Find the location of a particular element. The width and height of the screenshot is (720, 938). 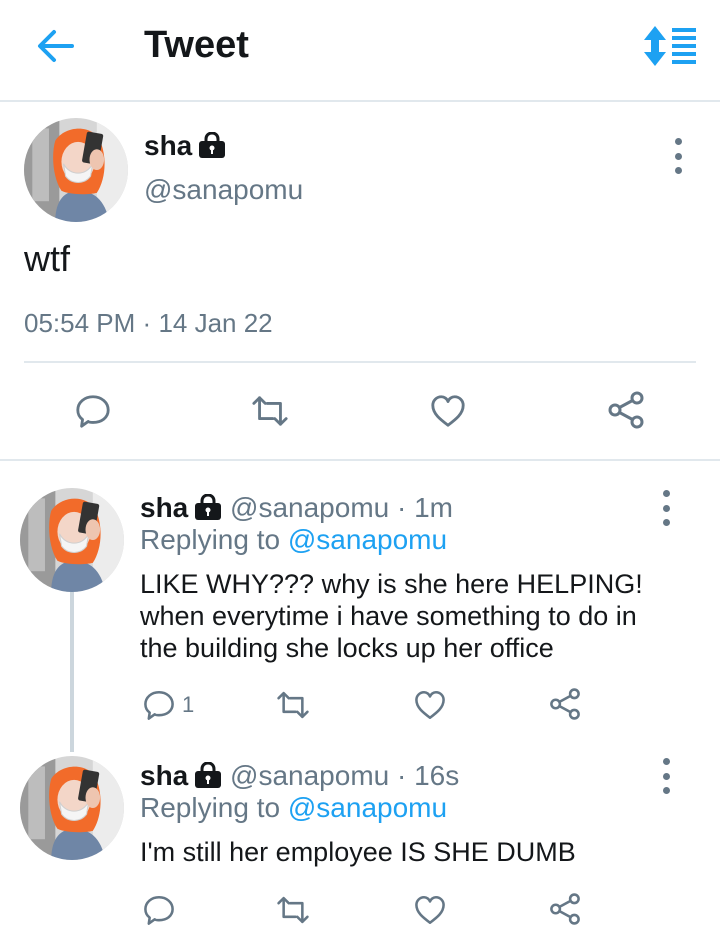

tweet-age: 16s is located at coordinates (437, 775).